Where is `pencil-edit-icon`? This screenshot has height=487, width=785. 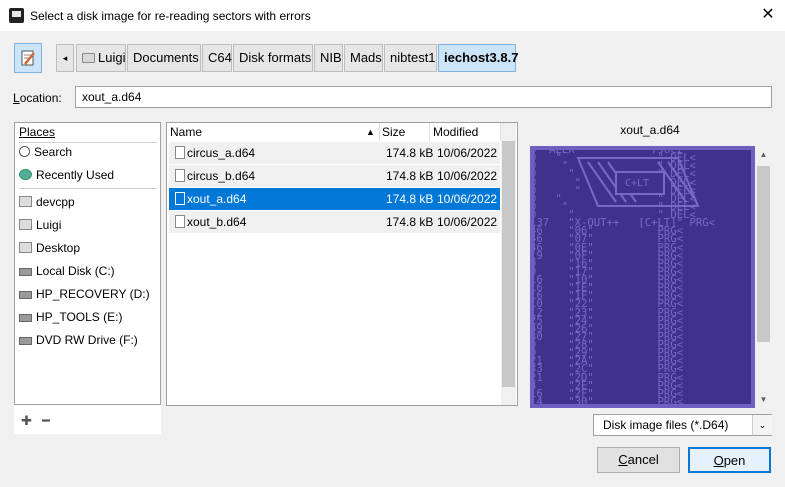
pencil-edit-icon is located at coordinates (28, 58).